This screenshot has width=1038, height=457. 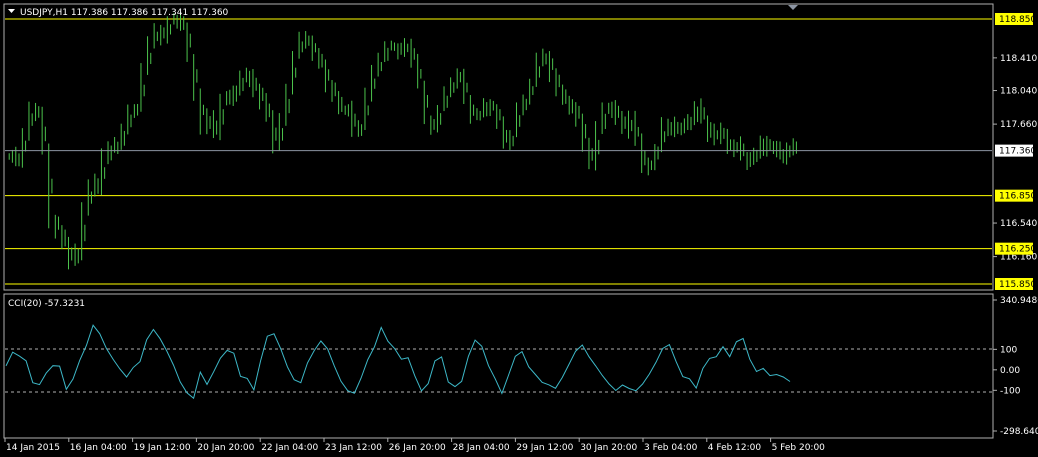 I want to click on cci-tick-label: -298.6405, so click(x=1019, y=432).